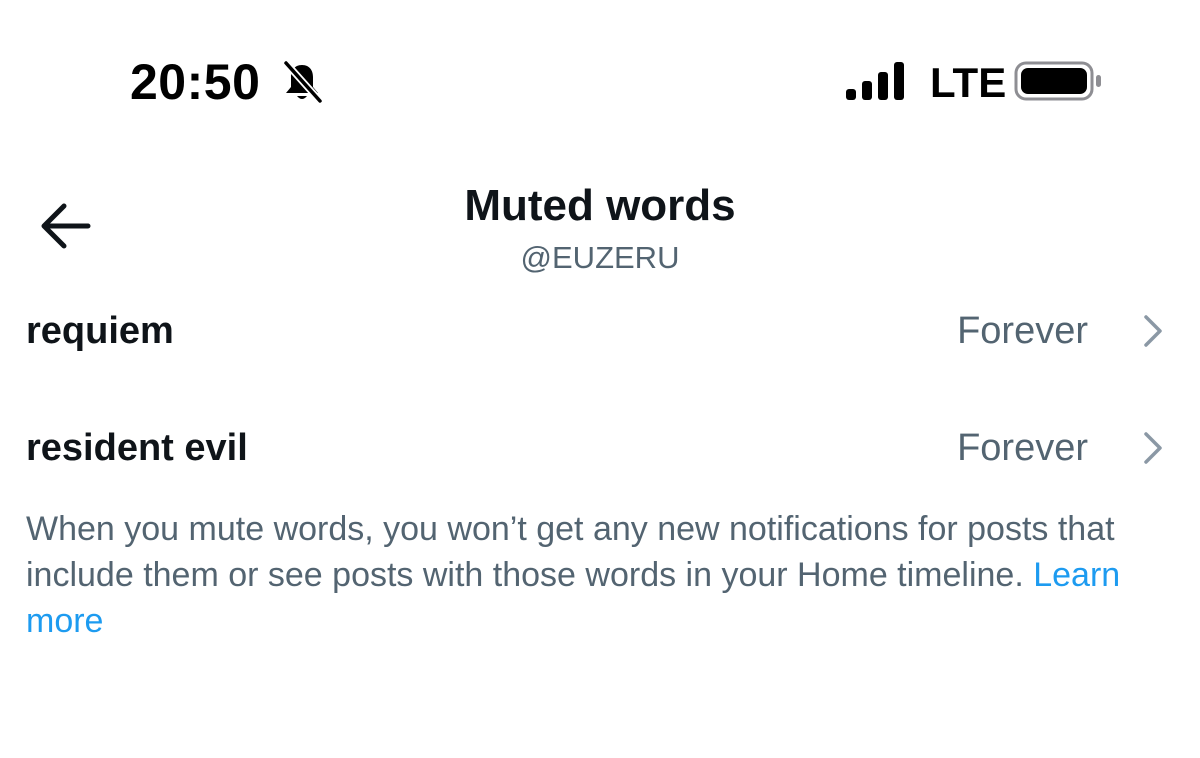  I want to click on network-type: LTE, so click(968, 82).